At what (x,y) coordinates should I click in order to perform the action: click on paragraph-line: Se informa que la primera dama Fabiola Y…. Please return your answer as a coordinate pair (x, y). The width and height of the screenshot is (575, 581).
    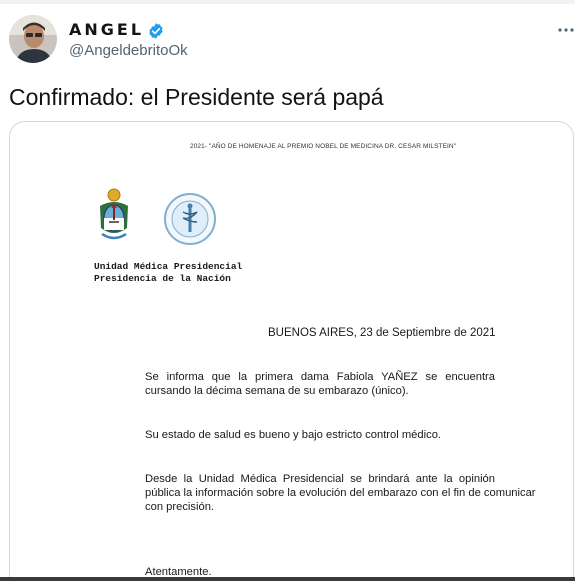
    Looking at the image, I should click on (320, 377).